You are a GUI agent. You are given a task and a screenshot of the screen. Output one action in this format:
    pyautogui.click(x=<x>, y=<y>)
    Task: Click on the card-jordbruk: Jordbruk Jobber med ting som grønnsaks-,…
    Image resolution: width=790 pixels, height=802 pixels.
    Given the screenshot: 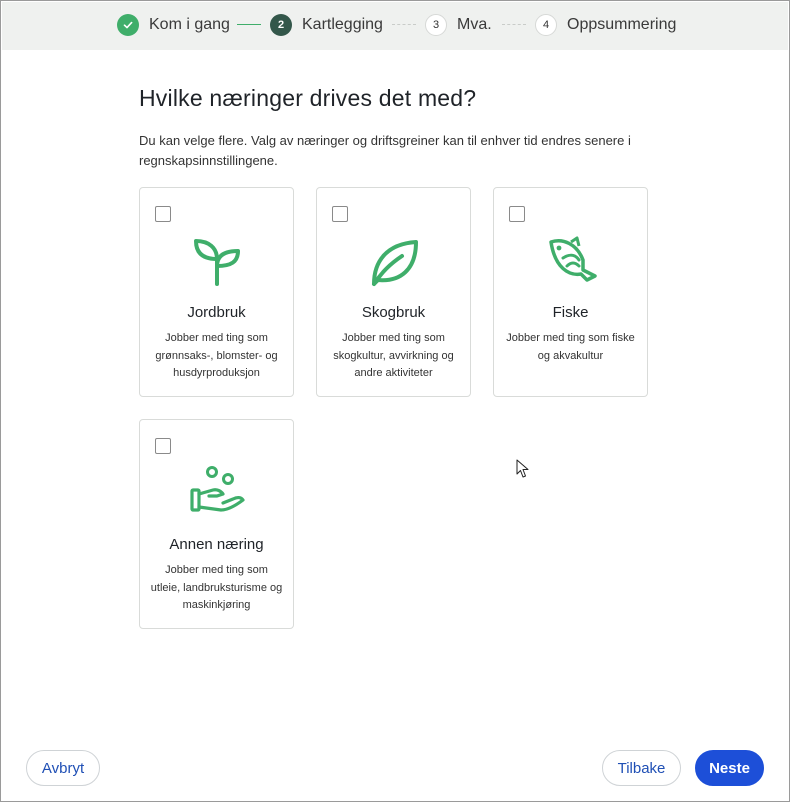 What is the action you would take?
    pyautogui.click(x=216, y=292)
    